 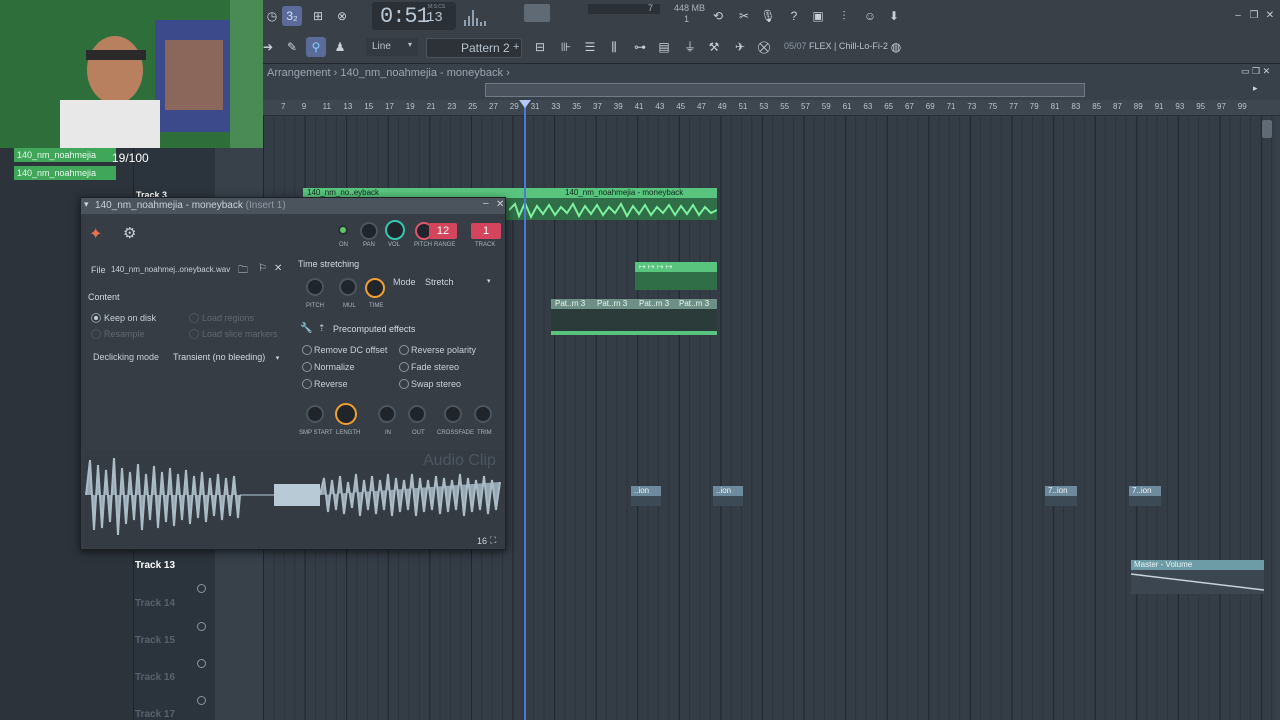 What do you see at coordinates (614, 47) in the screenshot?
I see `mixer-view-icon: ⫼` at bounding box center [614, 47].